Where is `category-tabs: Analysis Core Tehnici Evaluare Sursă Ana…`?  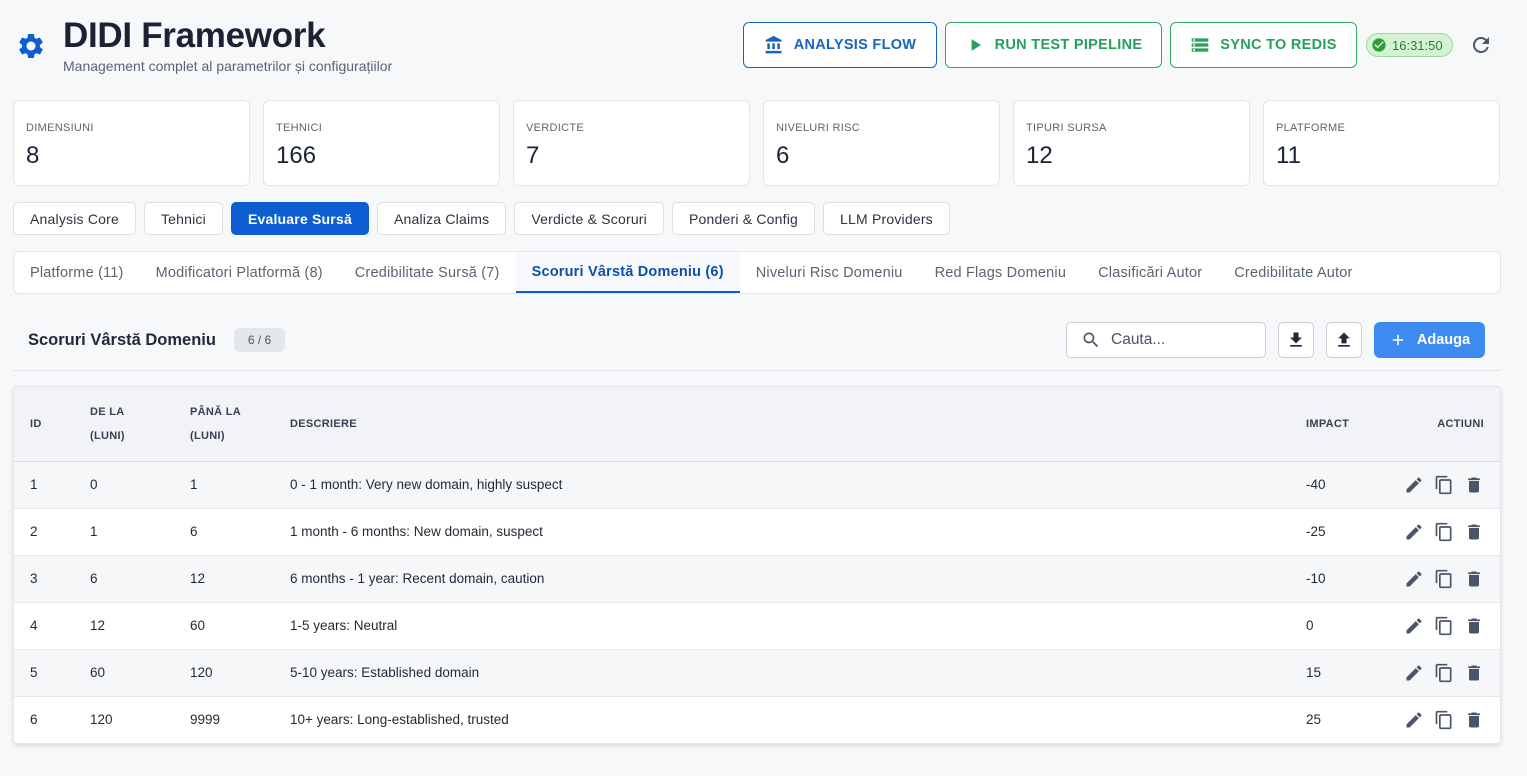 category-tabs: Analysis Core Tehnici Evaluare Sursă Ana… is located at coordinates (481, 218).